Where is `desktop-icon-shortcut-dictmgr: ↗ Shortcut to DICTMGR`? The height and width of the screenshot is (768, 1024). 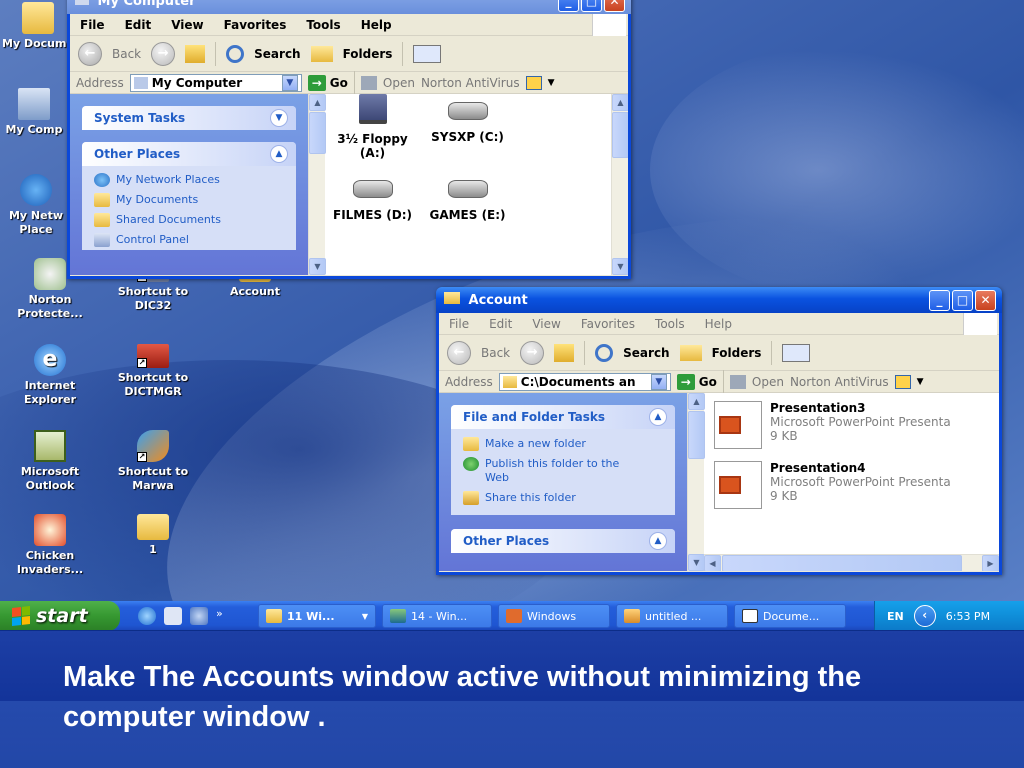 desktop-icon-shortcut-dictmgr: ↗ Shortcut to DICTMGR is located at coordinates (153, 371).